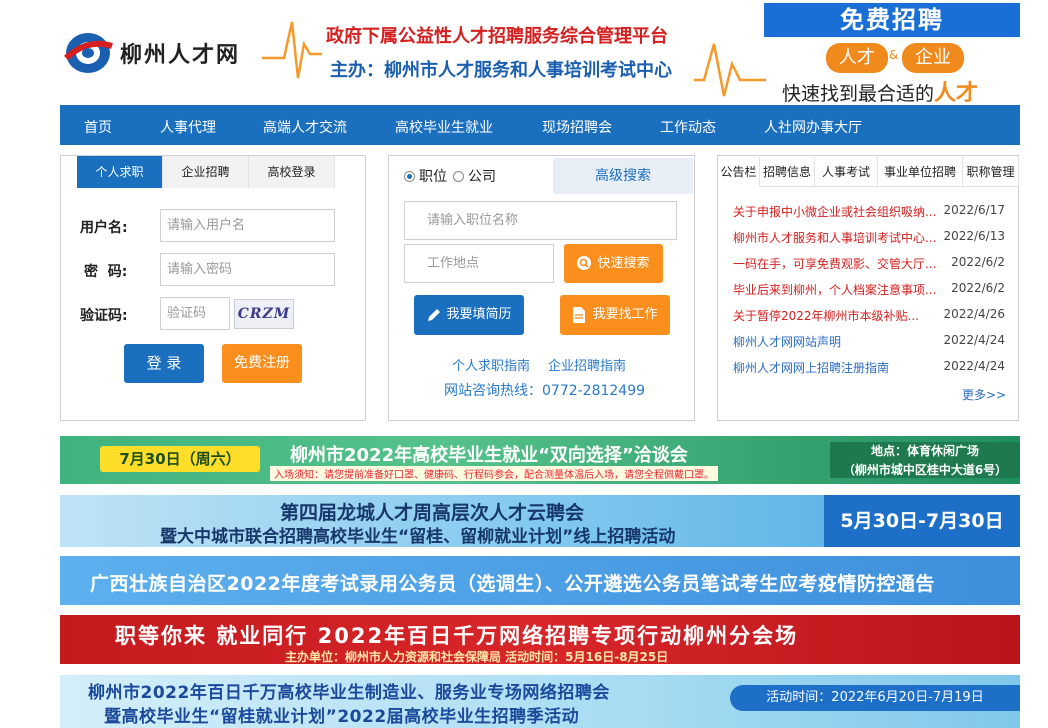  I want to click on tab-notice-board: 公告栏, so click(739, 172).